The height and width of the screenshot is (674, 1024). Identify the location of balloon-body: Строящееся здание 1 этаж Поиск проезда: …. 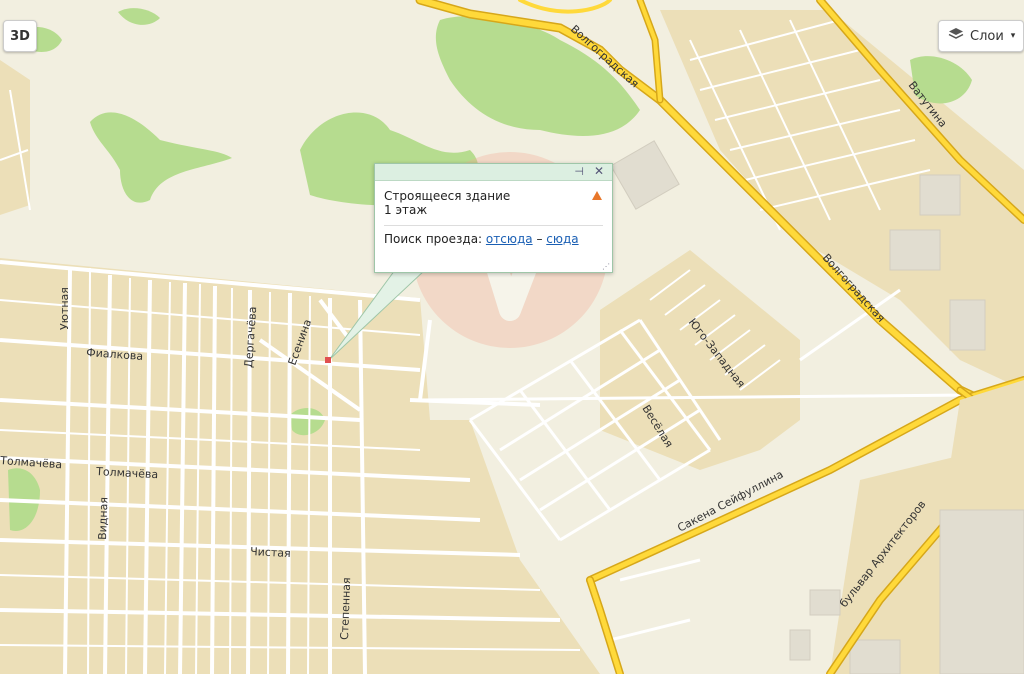
(493, 213).